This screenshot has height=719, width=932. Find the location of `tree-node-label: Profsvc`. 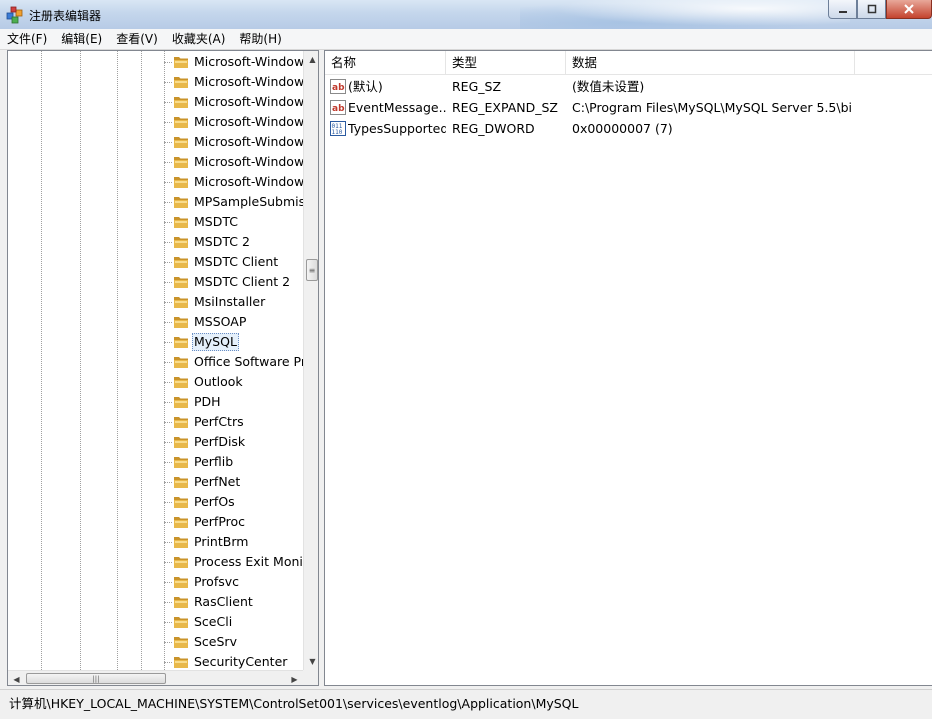

tree-node-label: Profsvc is located at coordinates (217, 581).